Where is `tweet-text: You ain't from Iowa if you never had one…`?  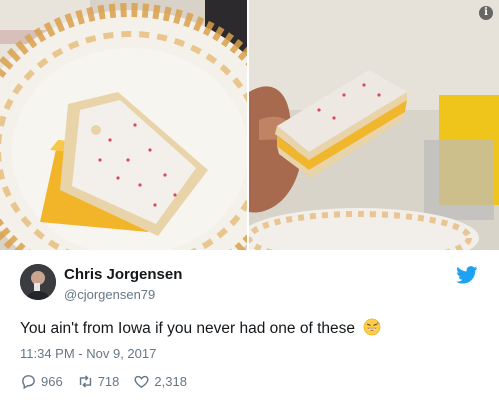 tweet-text: You ain't from Iowa if you never had one… is located at coordinates (200, 328).